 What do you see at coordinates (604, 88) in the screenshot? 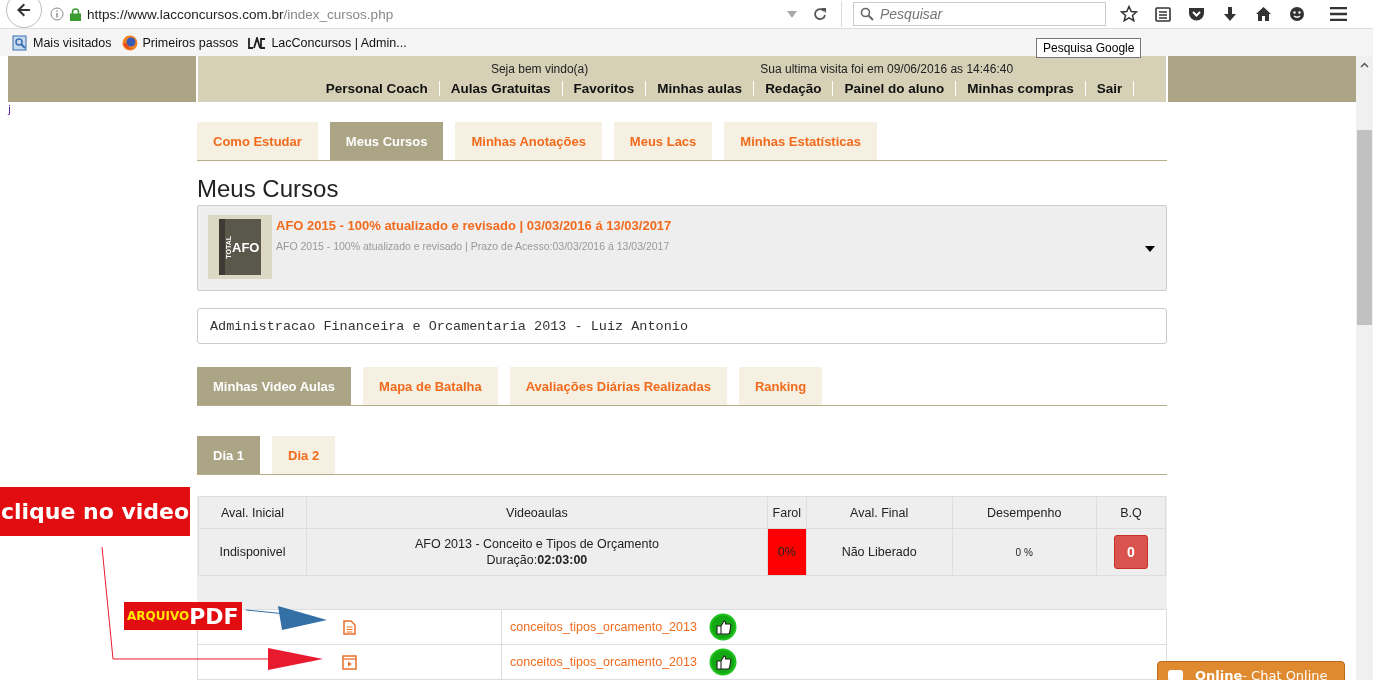
I see `nav-link: Favoritos` at bounding box center [604, 88].